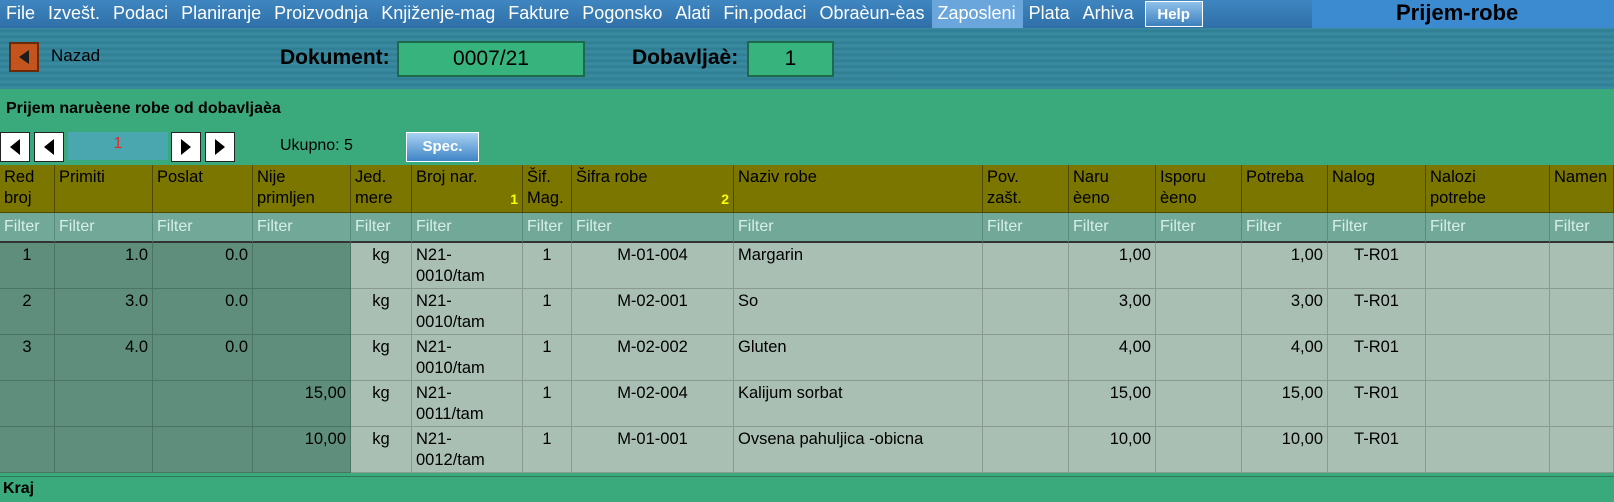 The width and height of the screenshot is (1614, 502). What do you see at coordinates (1109, 14) in the screenshot?
I see `menu-item-arhiva: Arhiva` at bounding box center [1109, 14].